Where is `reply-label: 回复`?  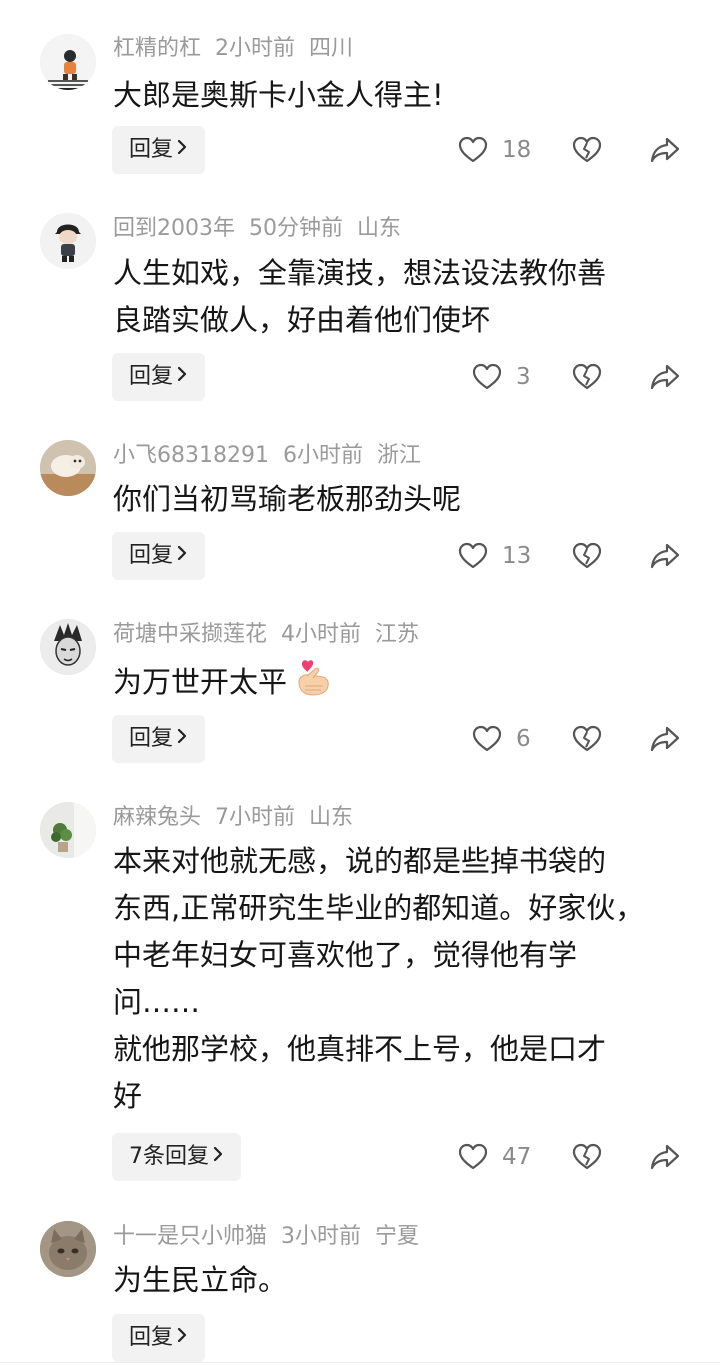 reply-label: 回复 is located at coordinates (151, 1337).